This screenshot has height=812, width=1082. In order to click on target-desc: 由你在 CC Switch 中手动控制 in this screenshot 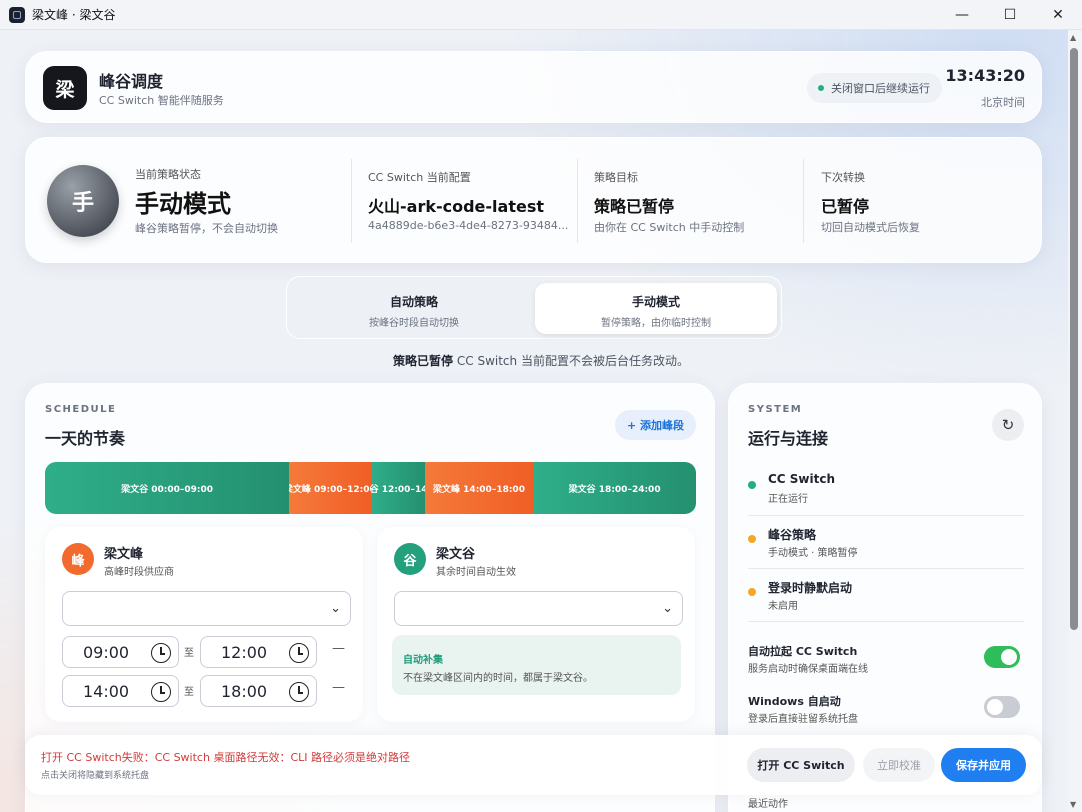, I will do `click(669, 227)`.